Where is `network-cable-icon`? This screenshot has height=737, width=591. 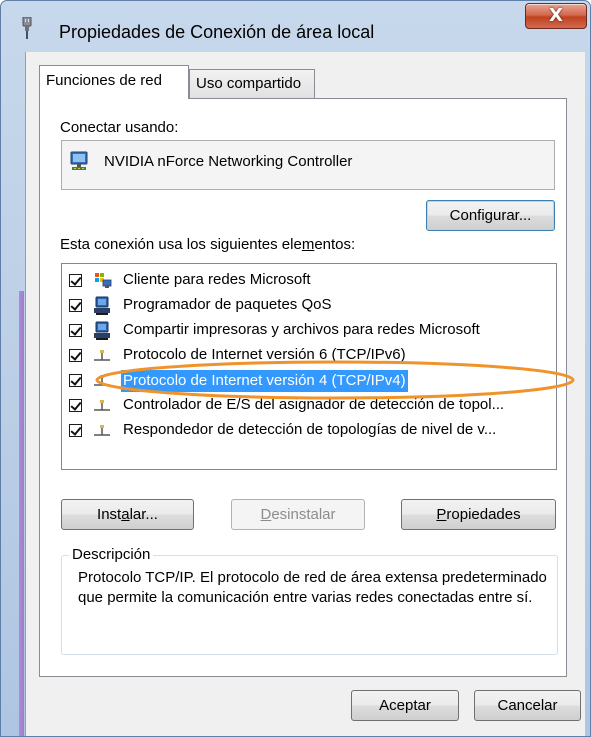
network-cable-icon is located at coordinates (27, 28).